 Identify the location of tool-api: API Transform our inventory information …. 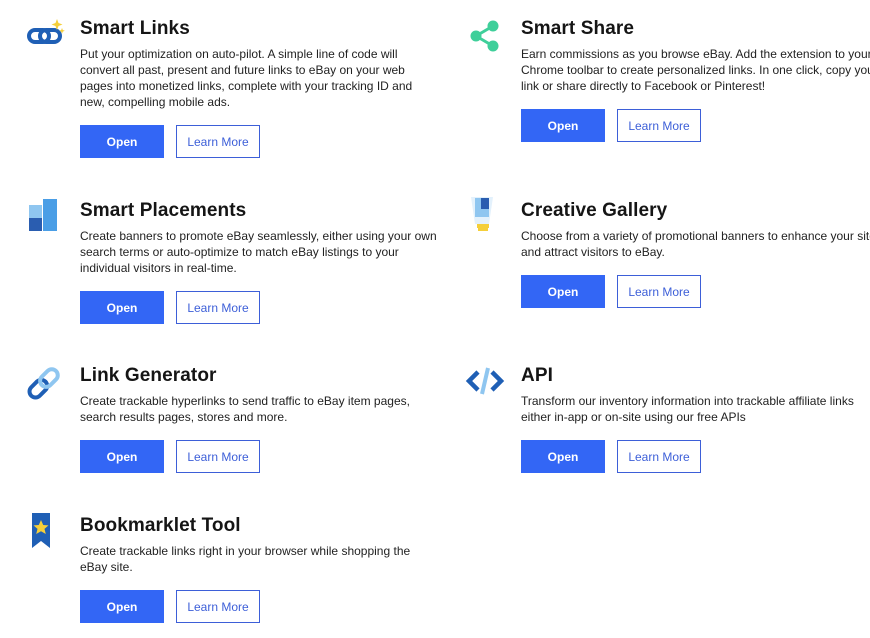
(667, 419).